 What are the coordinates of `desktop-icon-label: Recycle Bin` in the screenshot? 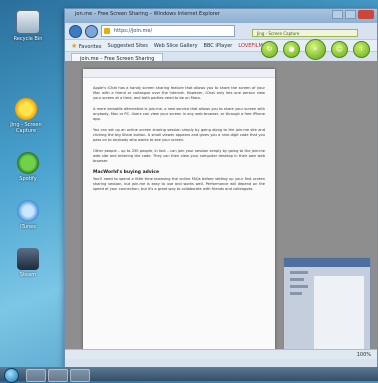 It's located at (28, 39).